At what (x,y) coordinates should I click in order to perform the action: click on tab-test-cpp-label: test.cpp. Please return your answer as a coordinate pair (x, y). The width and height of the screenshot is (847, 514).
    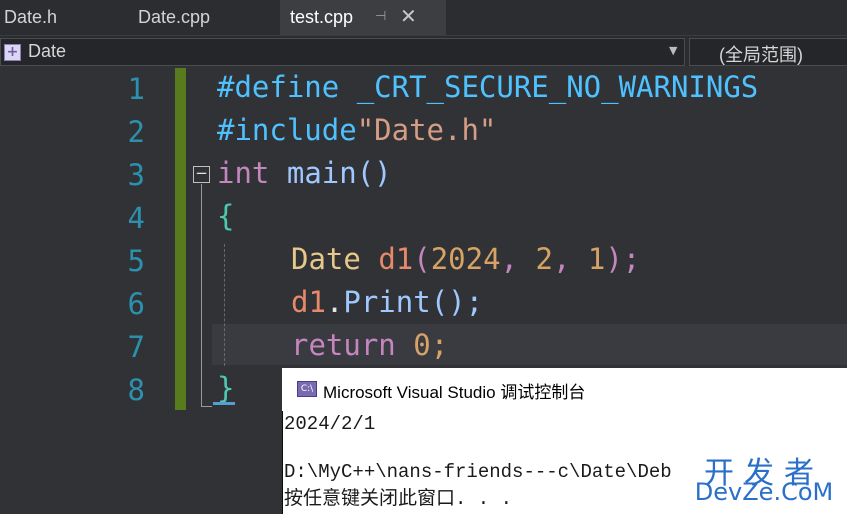
    Looking at the image, I should click on (322, 17).